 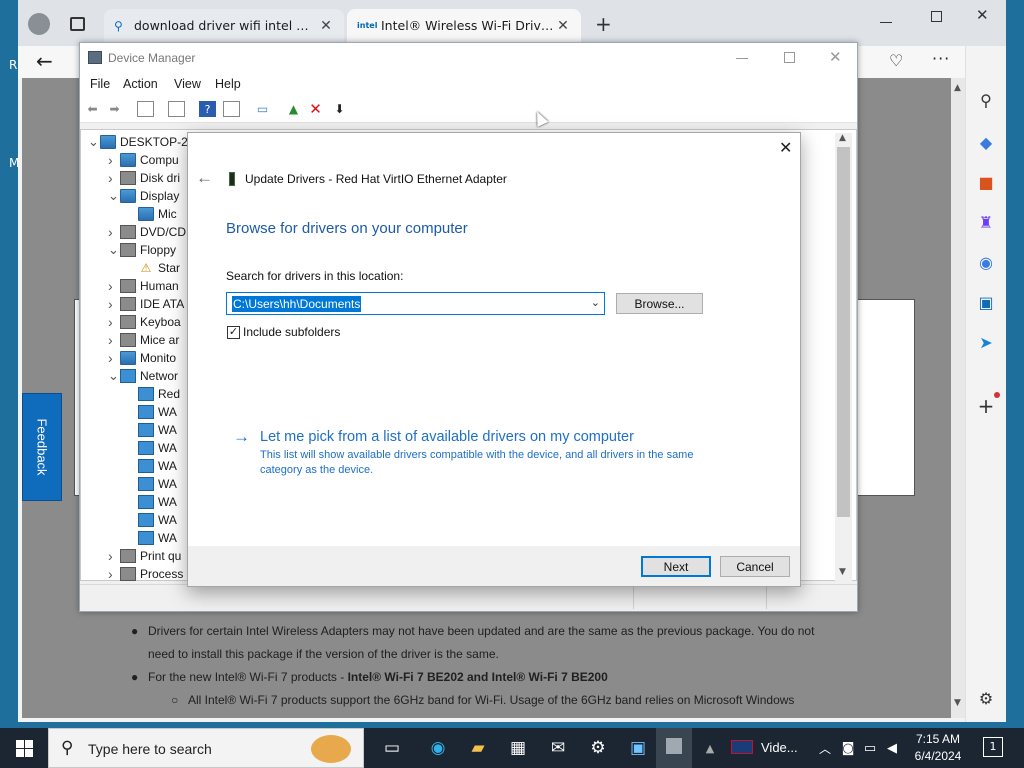 What do you see at coordinates (478, 748) in the screenshot?
I see `file-explorer-icon: ▰` at bounding box center [478, 748].